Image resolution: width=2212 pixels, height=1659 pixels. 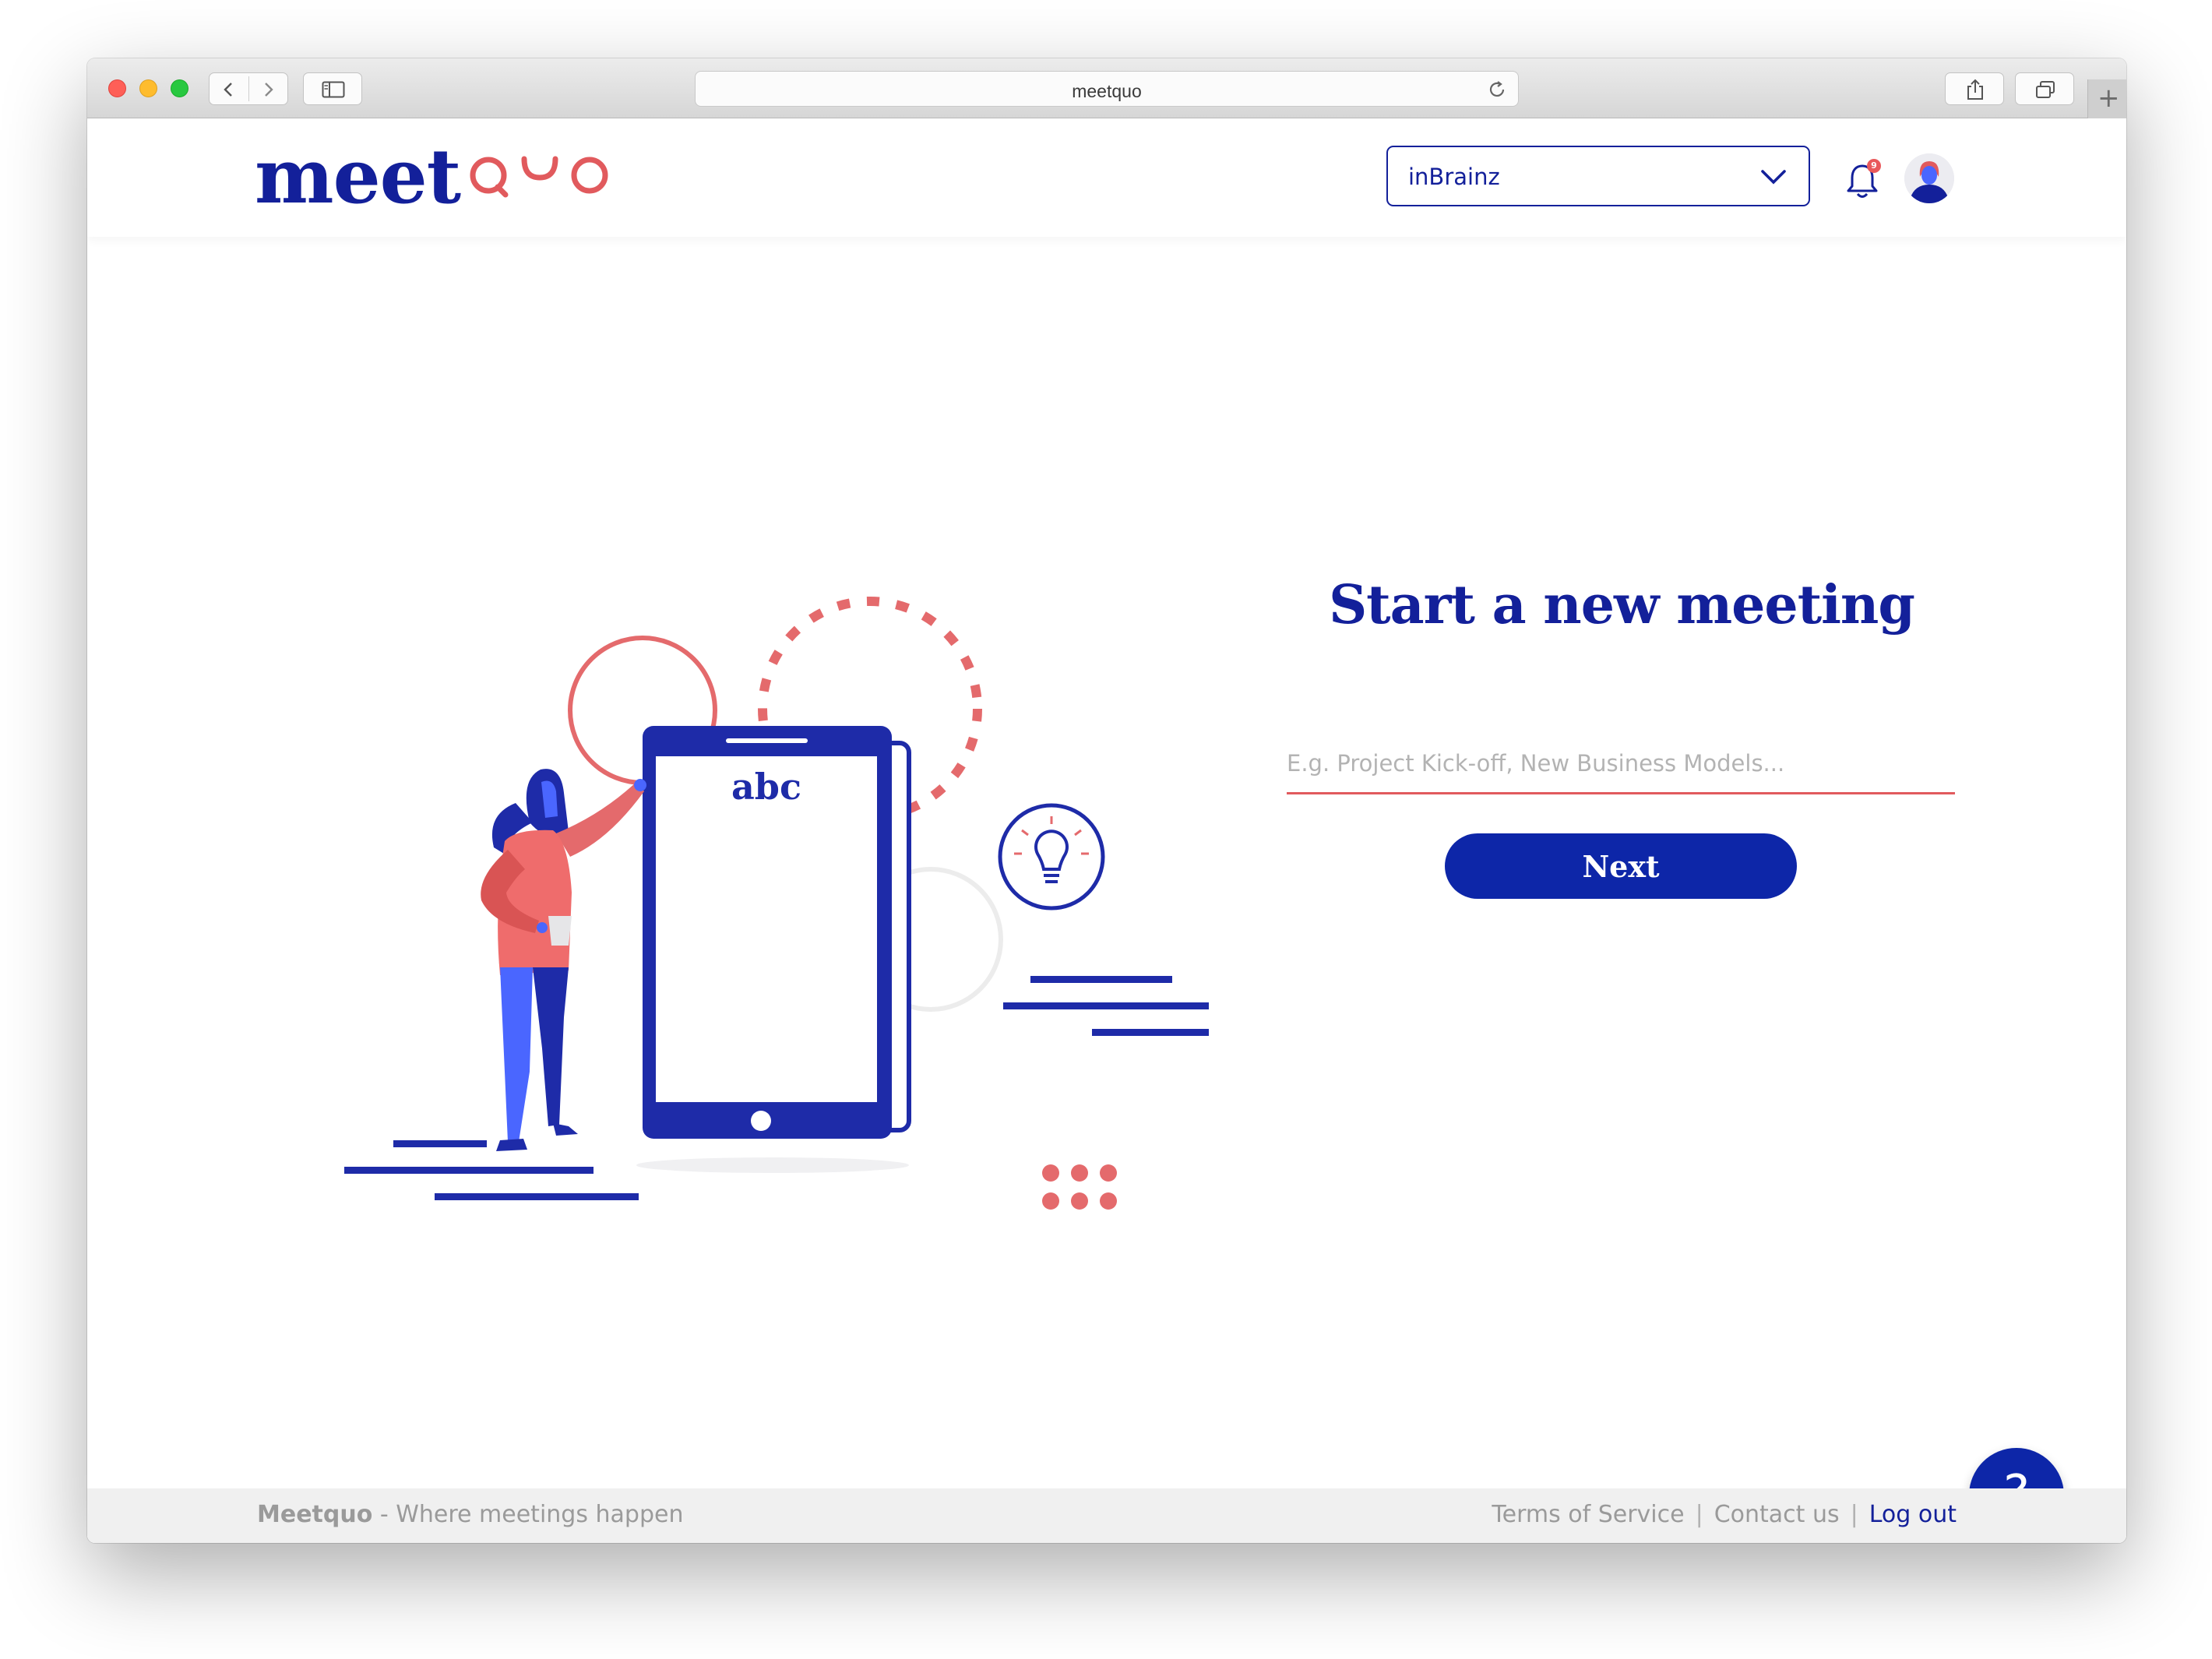 I want to click on footer-links: Terms of Service | Contact us | Log out, so click(x=1725, y=1514).